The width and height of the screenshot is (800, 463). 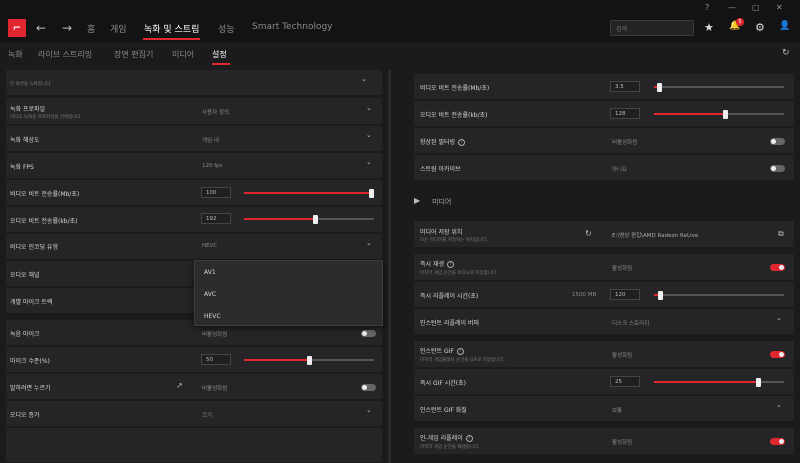 What do you see at coordinates (207, 416) in the screenshot?
I see `row-value: 끄기` at bounding box center [207, 416].